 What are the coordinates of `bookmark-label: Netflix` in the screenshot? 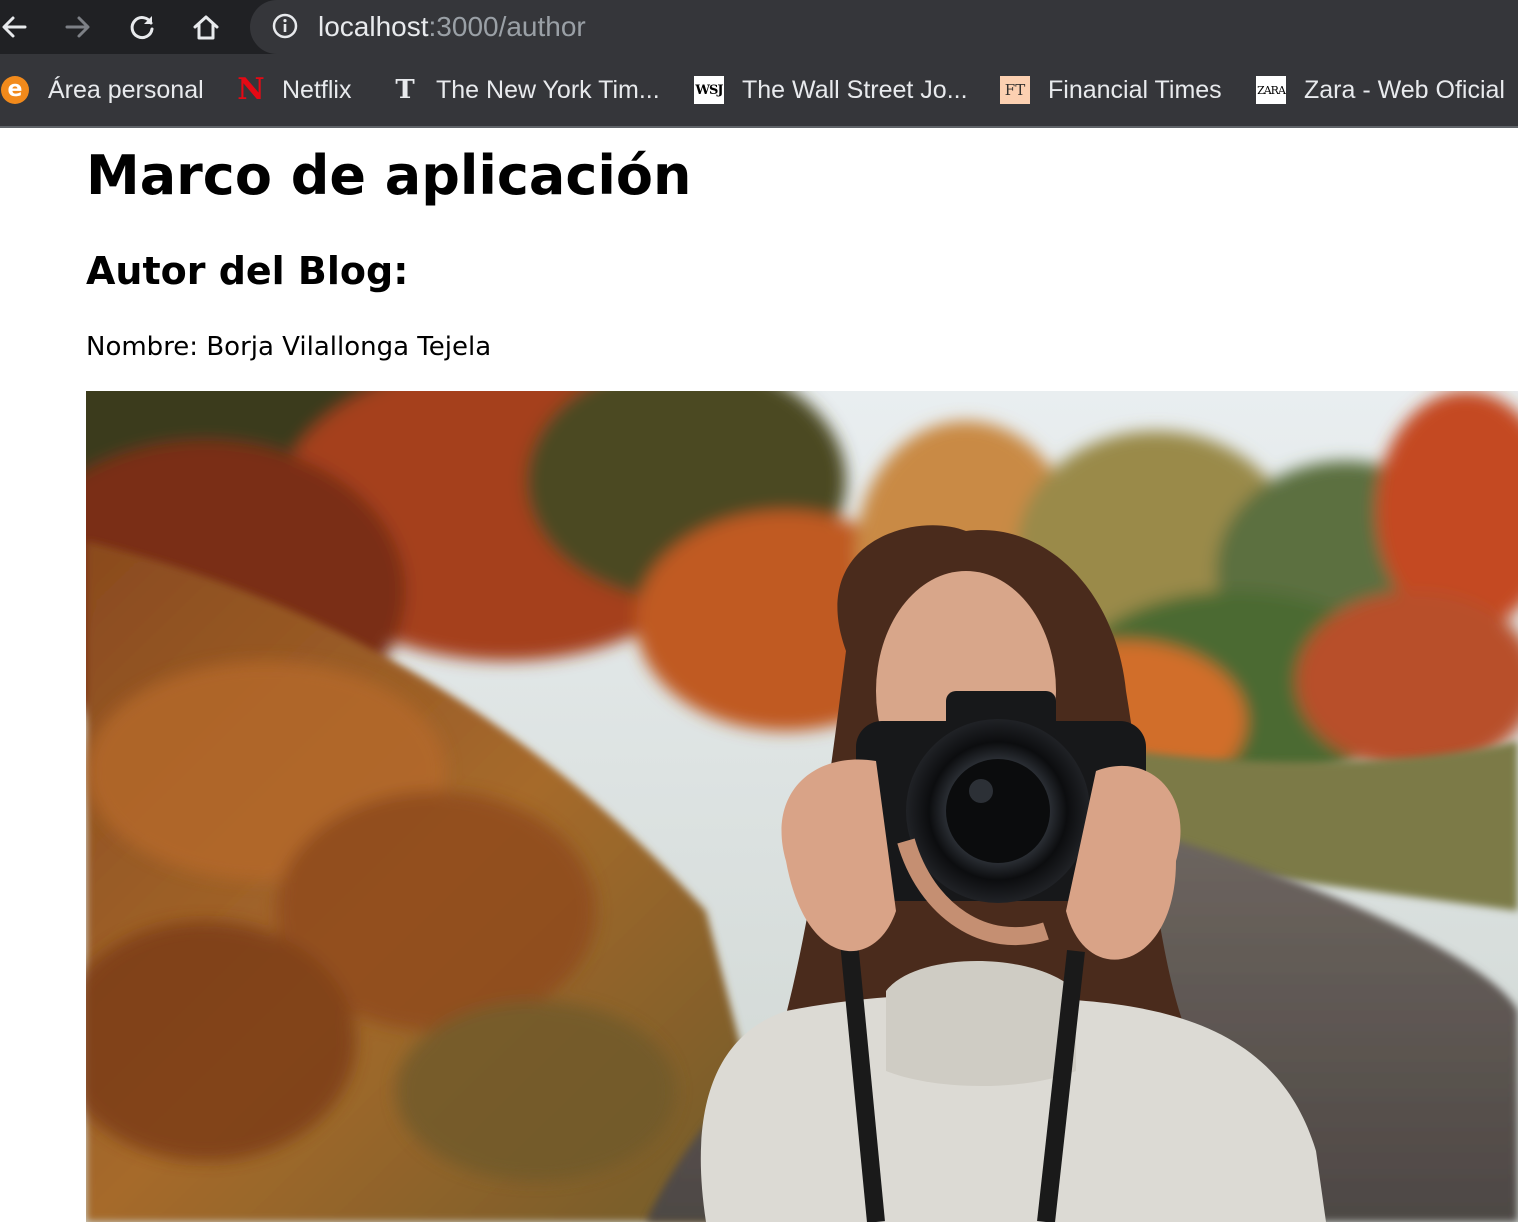 It's located at (317, 90).